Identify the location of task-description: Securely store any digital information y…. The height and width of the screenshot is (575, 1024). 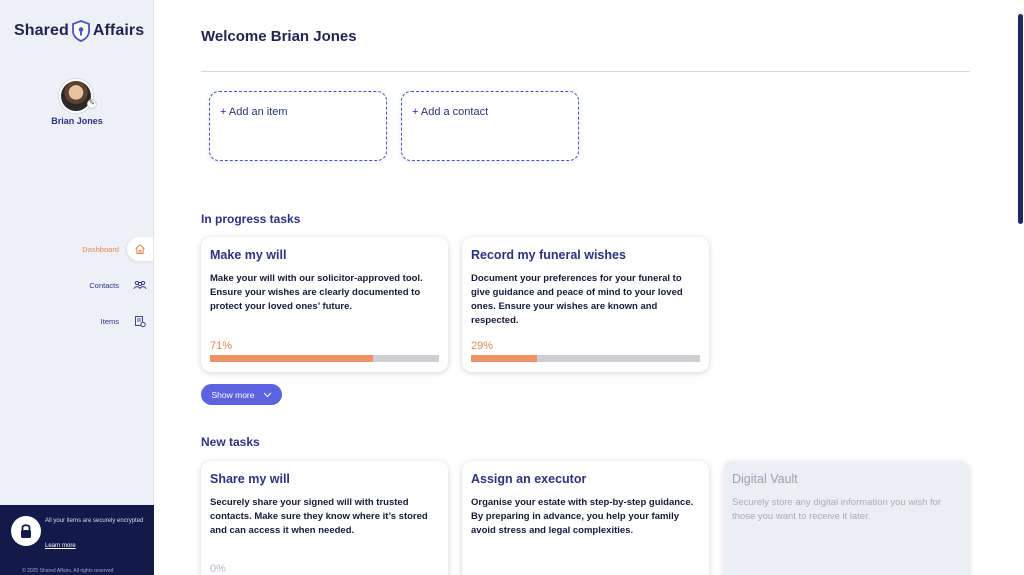
(837, 509).